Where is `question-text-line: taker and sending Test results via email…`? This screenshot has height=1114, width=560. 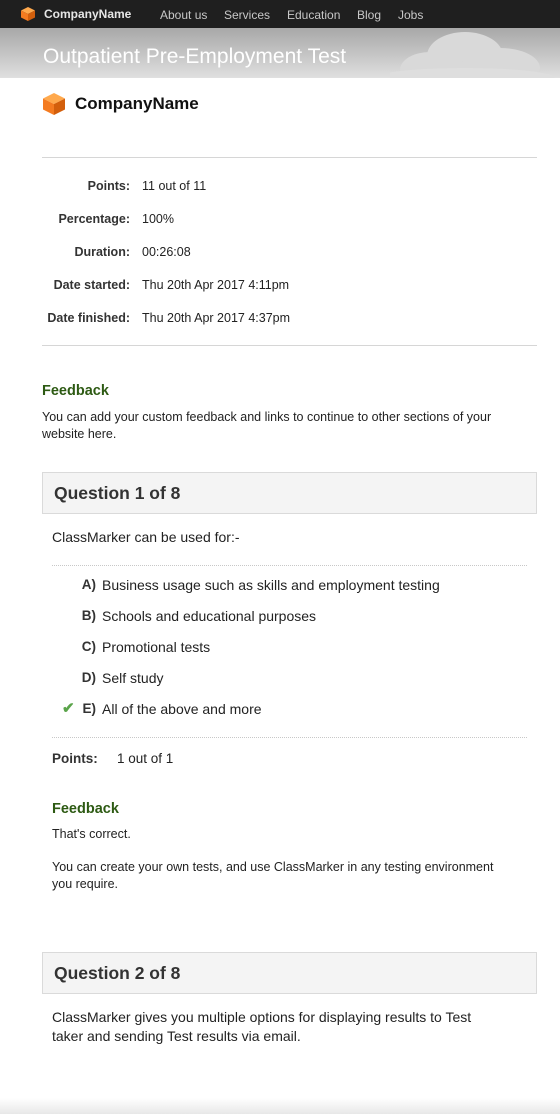 question-text-line: taker and sending Test results via email… is located at coordinates (176, 1036).